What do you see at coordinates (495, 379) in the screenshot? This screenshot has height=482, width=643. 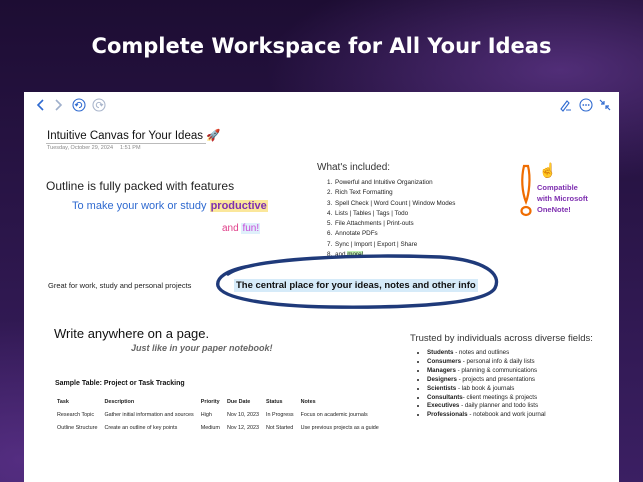 I see `role-desc: - projects and presentations` at bounding box center [495, 379].